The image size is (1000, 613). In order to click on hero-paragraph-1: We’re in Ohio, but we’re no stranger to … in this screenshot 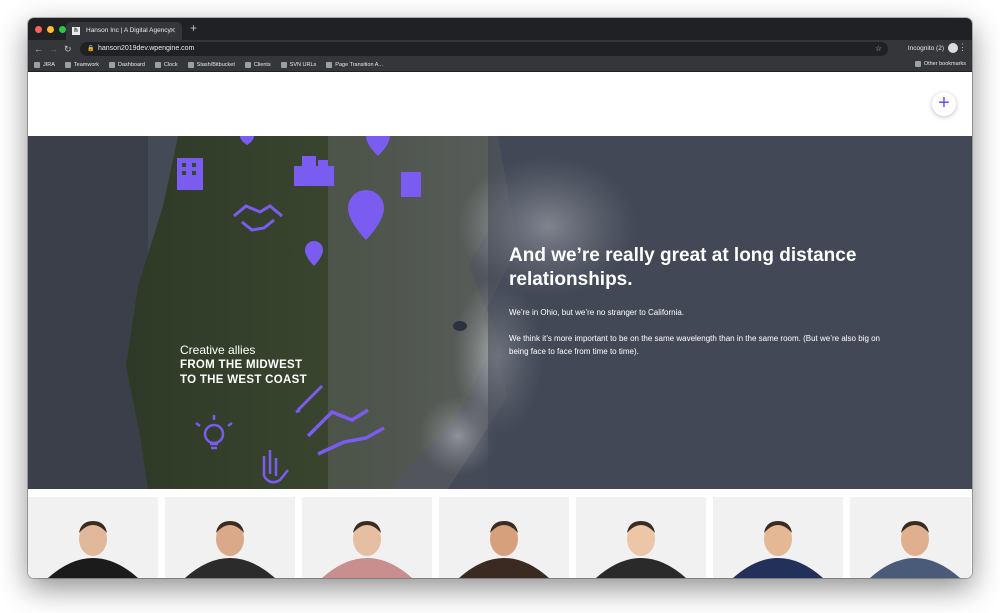, I will do `click(597, 312)`.